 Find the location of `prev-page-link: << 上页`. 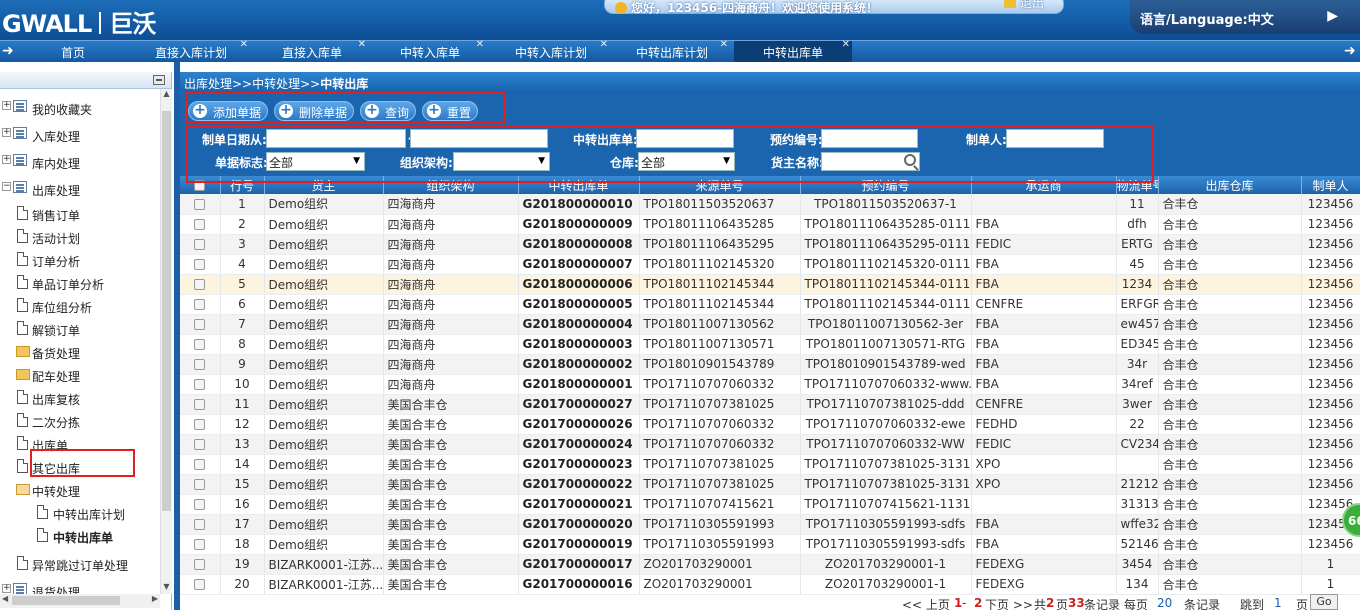

prev-page-link: << 上页 is located at coordinates (926, 603).